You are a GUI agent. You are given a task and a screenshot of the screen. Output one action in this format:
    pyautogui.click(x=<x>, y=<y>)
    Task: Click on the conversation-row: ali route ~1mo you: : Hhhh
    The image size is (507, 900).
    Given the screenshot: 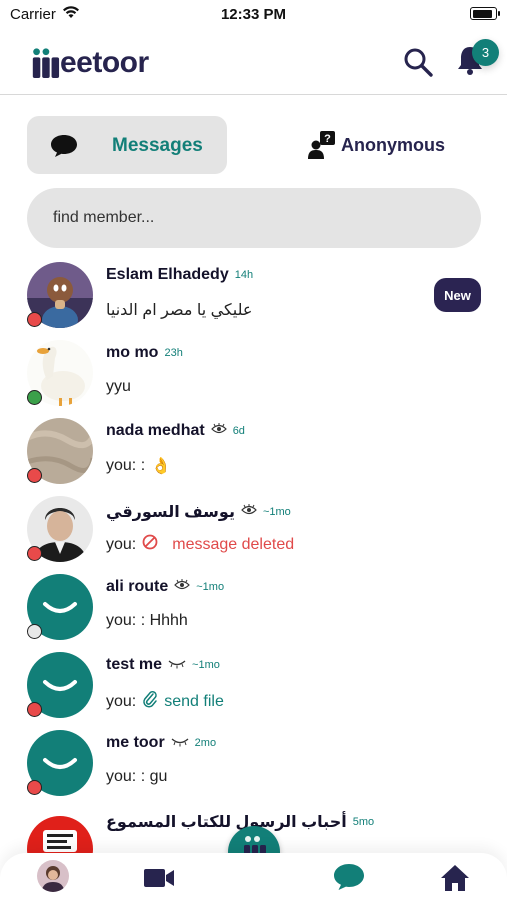 What is the action you would take?
    pyautogui.click(x=253, y=613)
    